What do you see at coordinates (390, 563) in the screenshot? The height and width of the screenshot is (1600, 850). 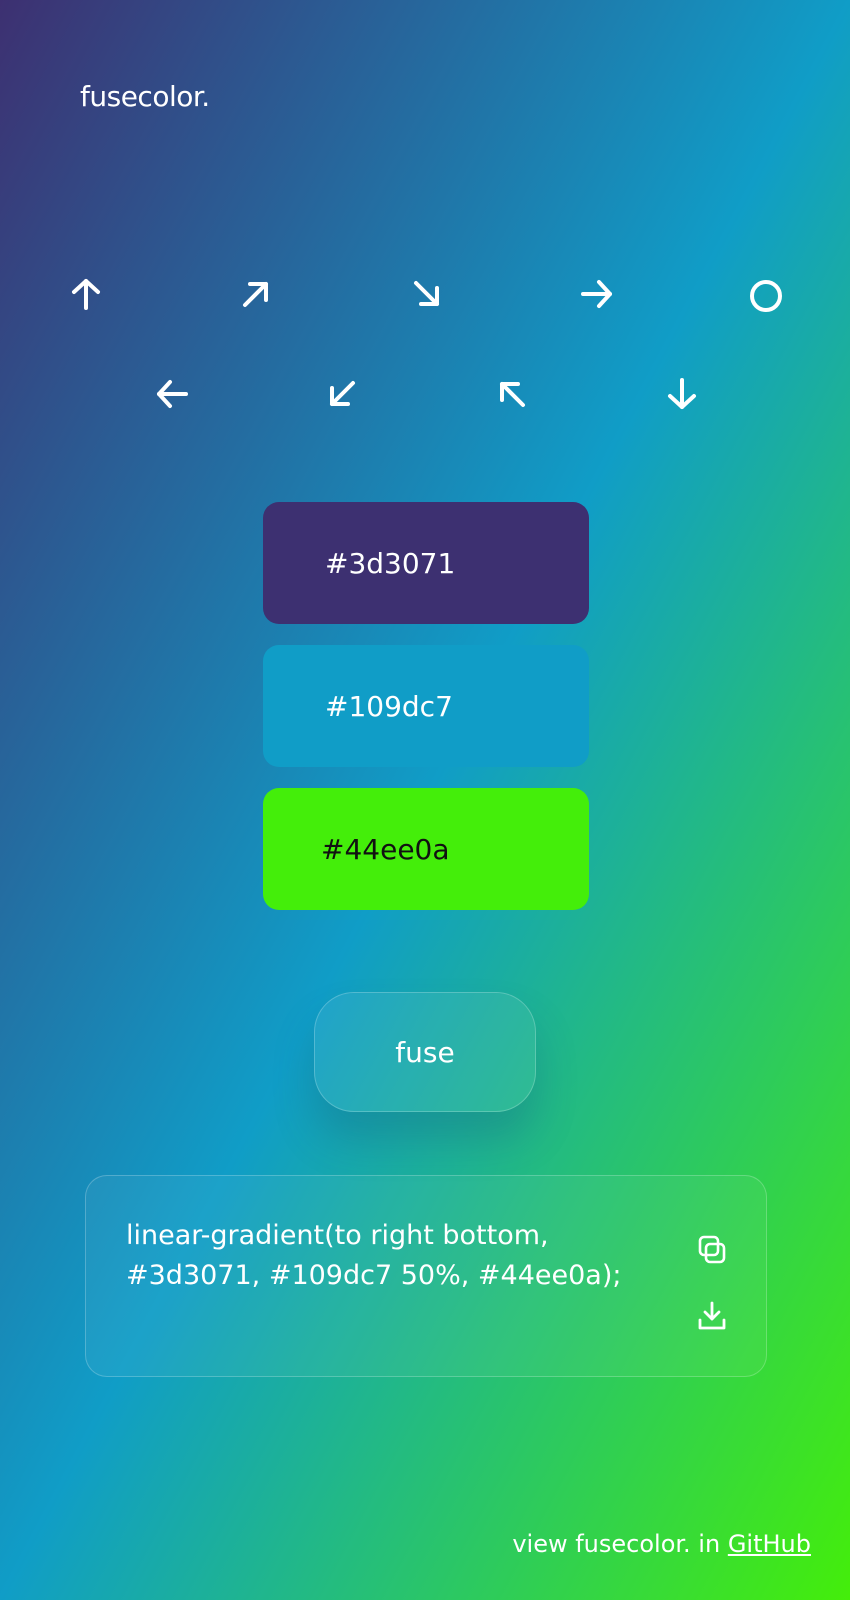 I see `color-hex-1: #3d3071` at bounding box center [390, 563].